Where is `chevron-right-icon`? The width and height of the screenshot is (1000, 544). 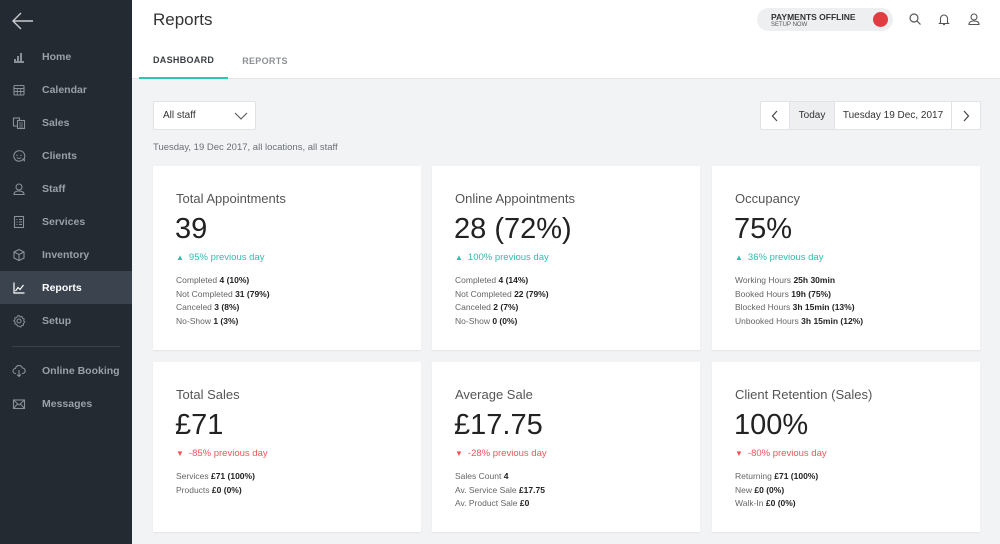 chevron-right-icon is located at coordinates (966, 115).